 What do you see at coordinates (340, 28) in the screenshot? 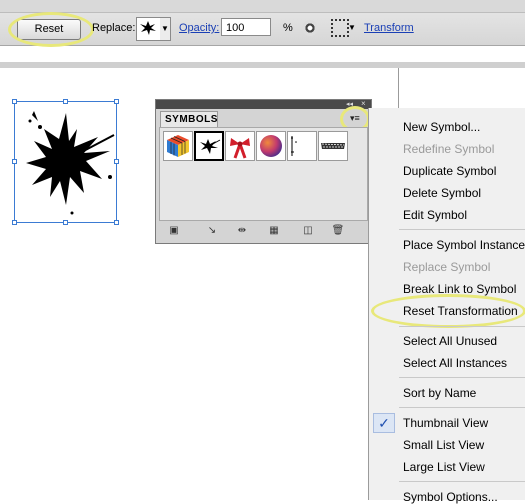
I see `registration-point-icon` at bounding box center [340, 28].